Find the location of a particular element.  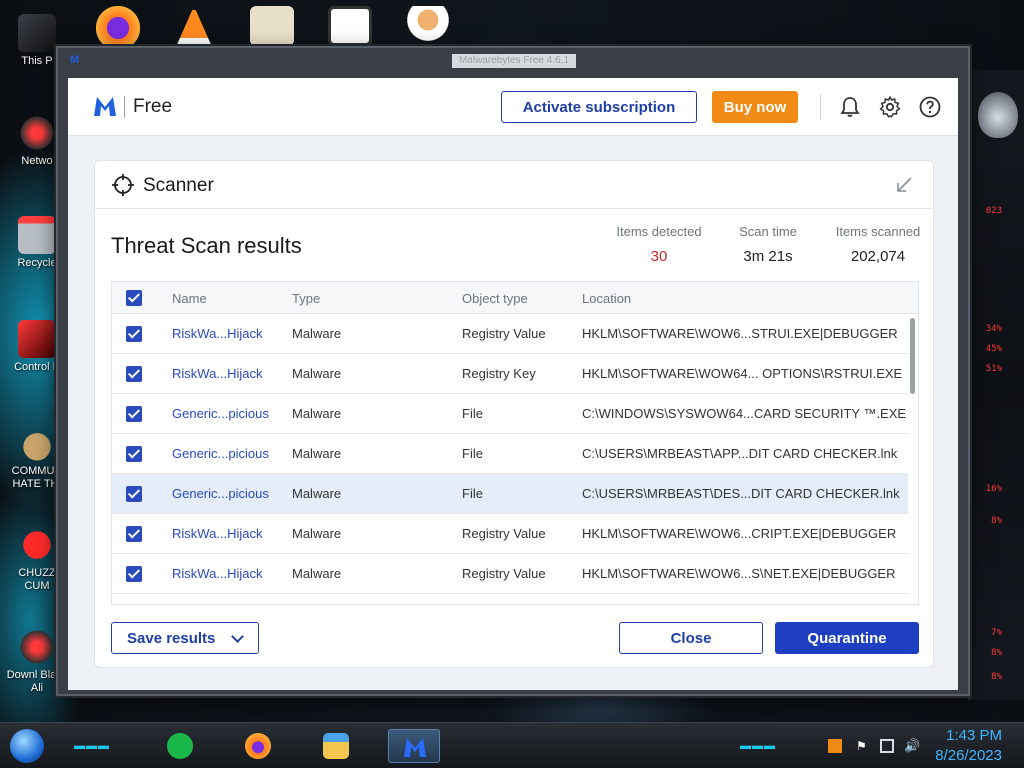

taskbar-app-firefox is located at coordinates (258, 746).